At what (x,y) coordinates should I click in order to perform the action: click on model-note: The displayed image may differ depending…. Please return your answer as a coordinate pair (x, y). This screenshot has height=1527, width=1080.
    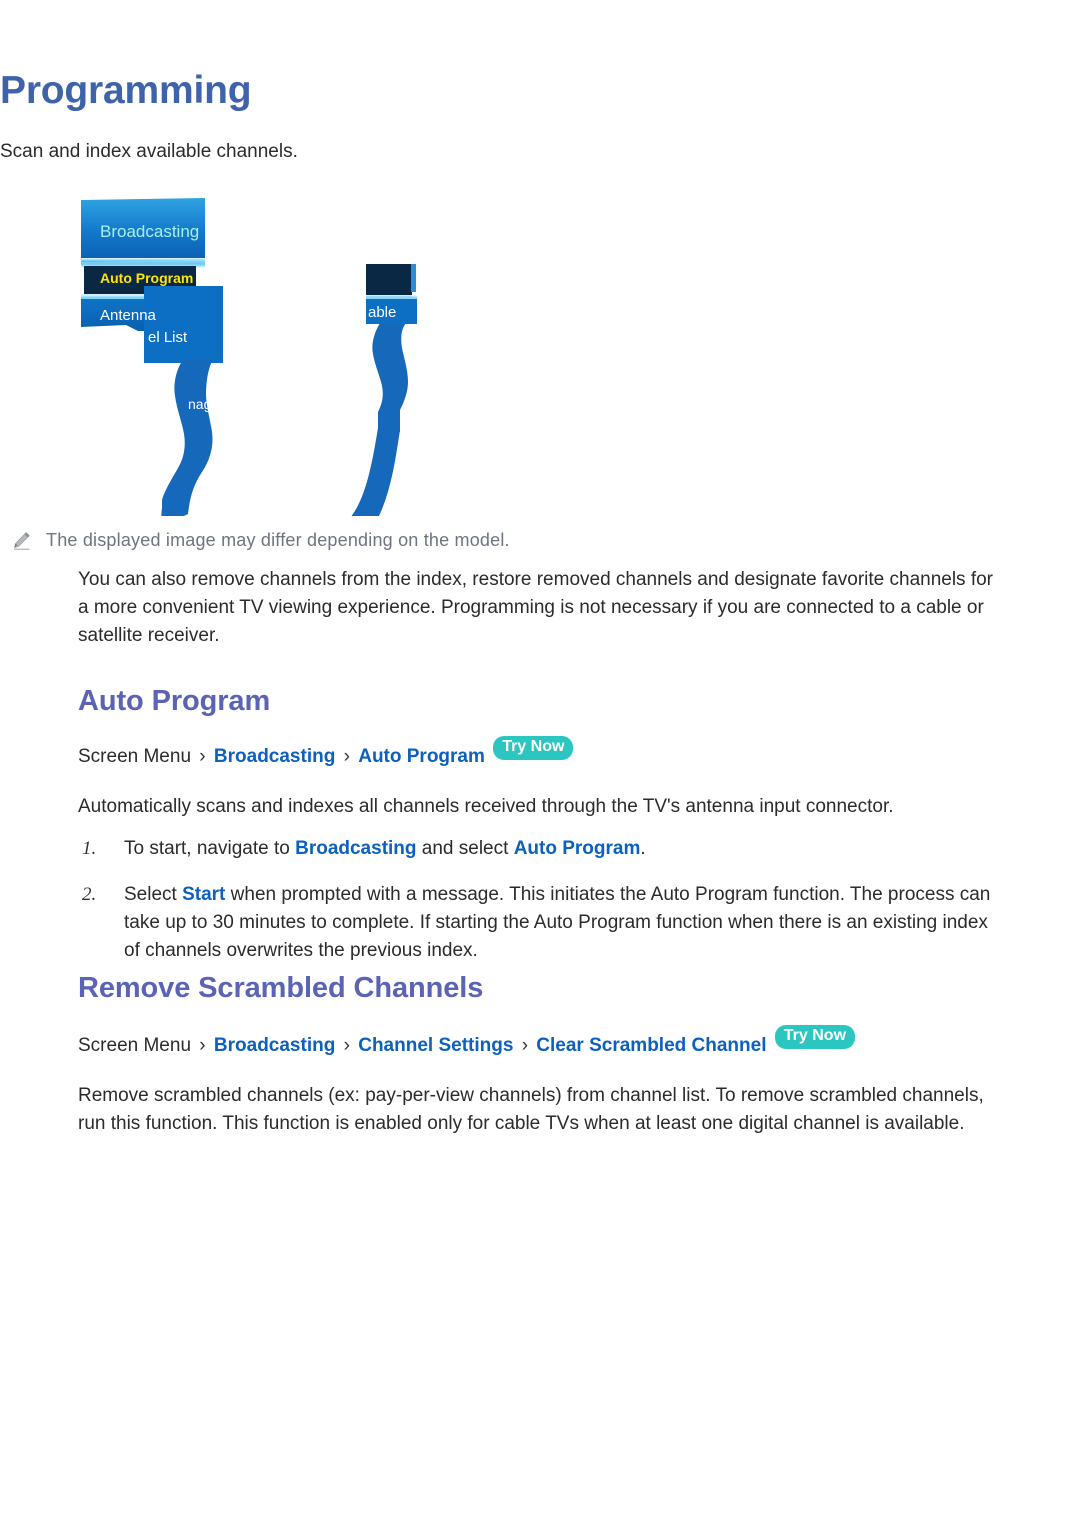
    Looking at the image, I should click on (260, 540).